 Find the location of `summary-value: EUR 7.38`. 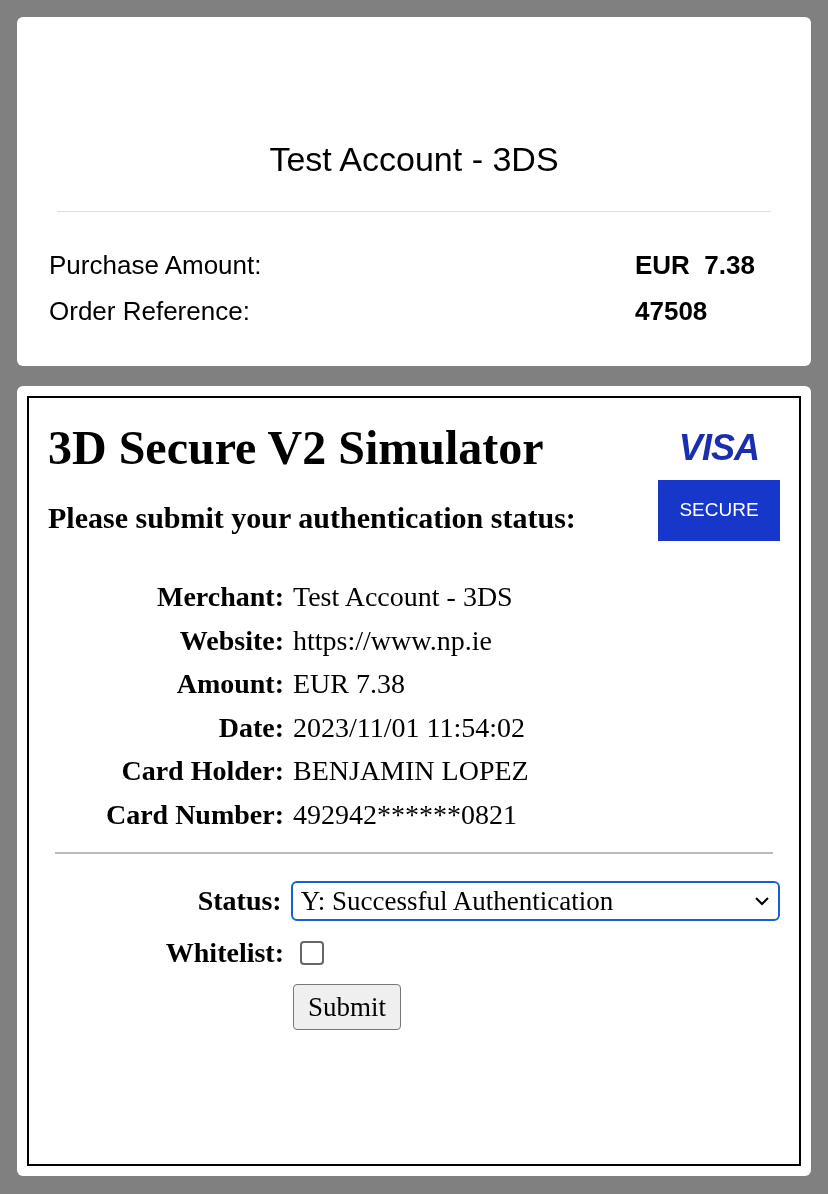

summary-value: EUR 7.38 is located at coordinates (695, 265).